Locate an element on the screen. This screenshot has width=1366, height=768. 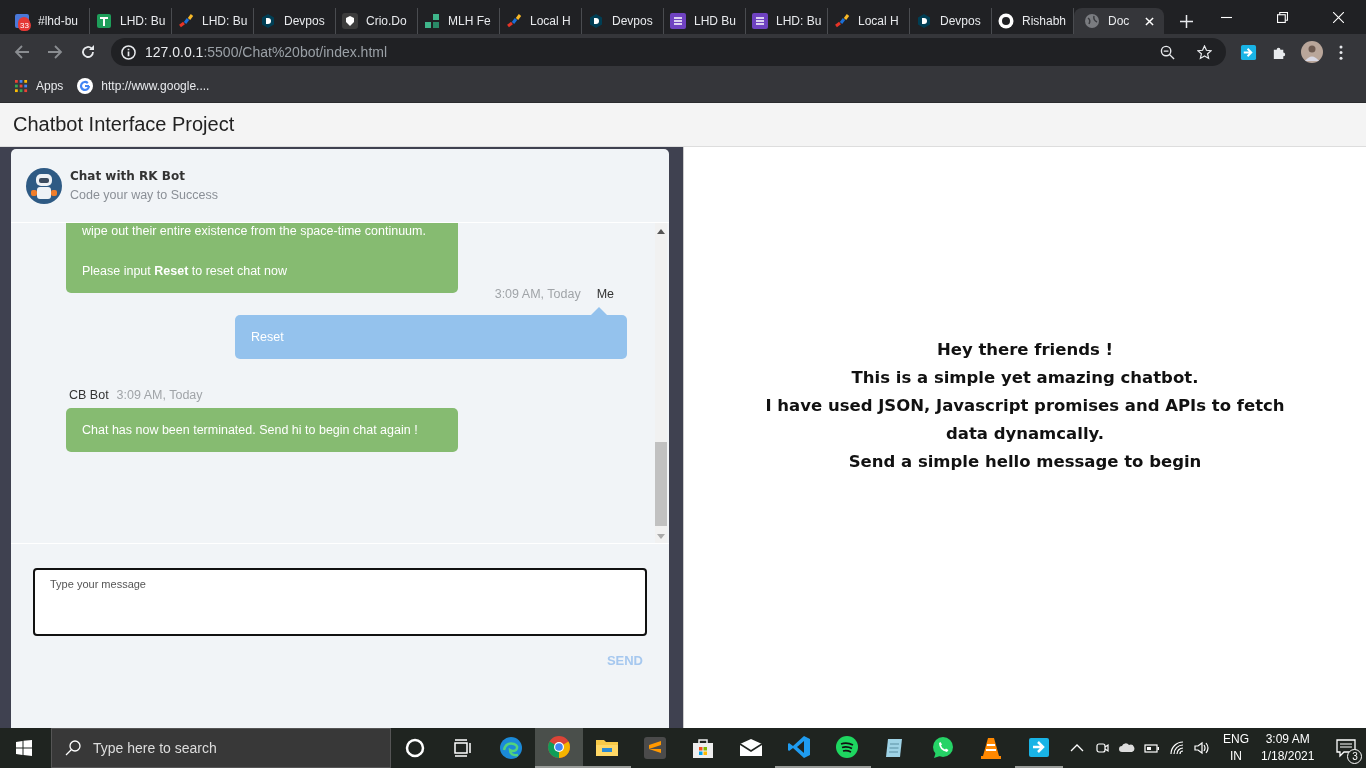
spreadsheet-icon is located at coordinates (104, 21).